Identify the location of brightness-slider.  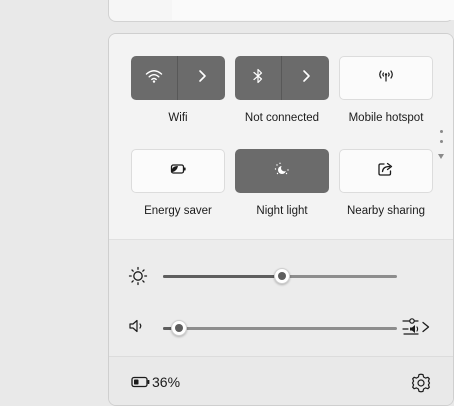
(280, 276).